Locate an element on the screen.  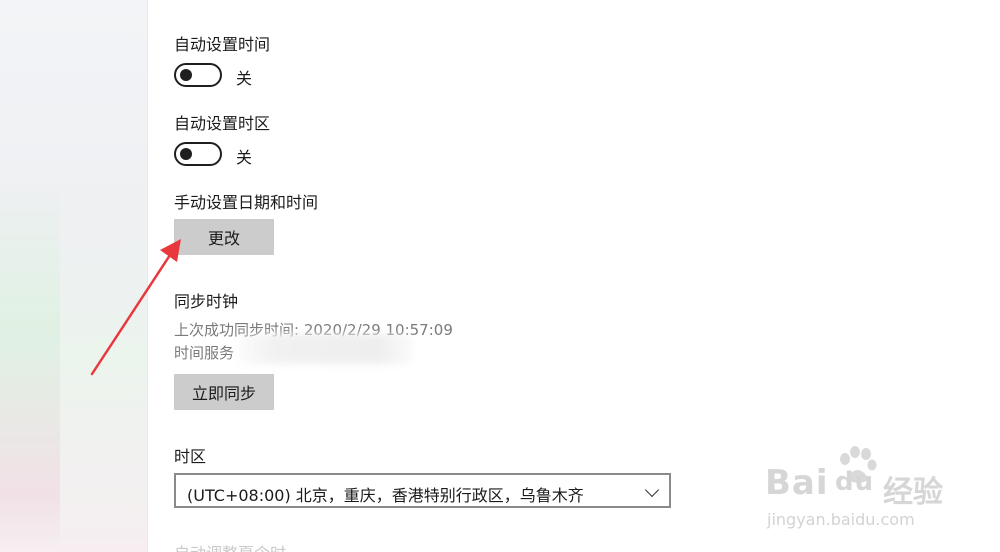
timezone-selected-value: (UTC+08:00) 北京，重庆，香港特别行政区，乌鲁木齐 is located at coordinates (385, 495).